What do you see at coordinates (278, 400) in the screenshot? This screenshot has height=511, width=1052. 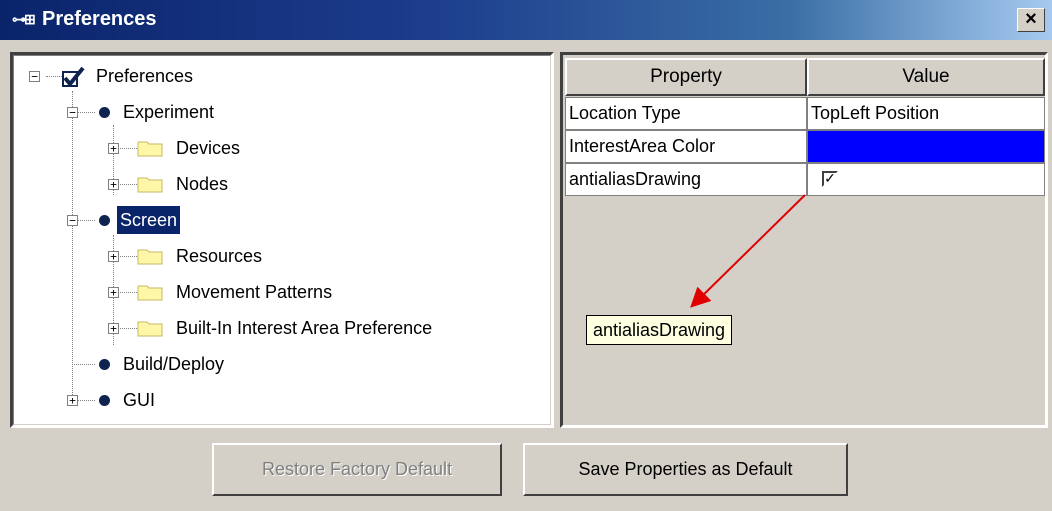 I see `tree-item-gui: + GUI` at bounding box center [278, 400].